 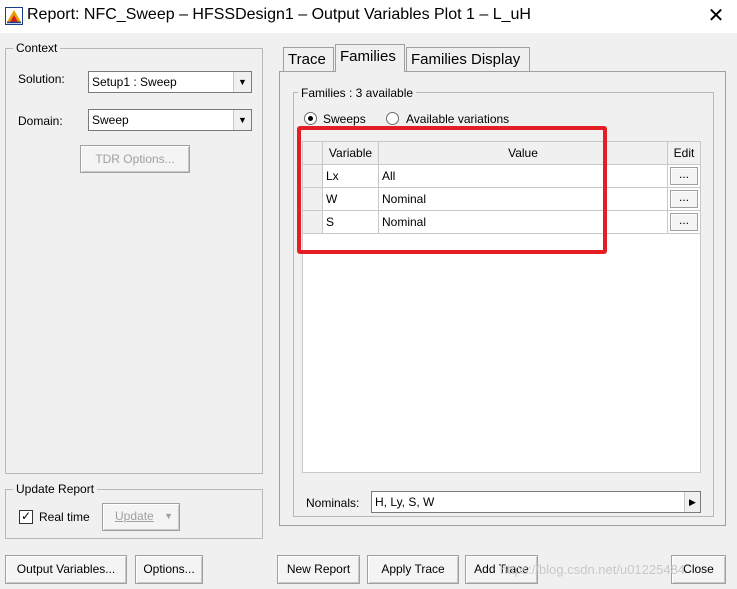 I want to click on update-split-button: Update ▼, so click(x=141, y=517).